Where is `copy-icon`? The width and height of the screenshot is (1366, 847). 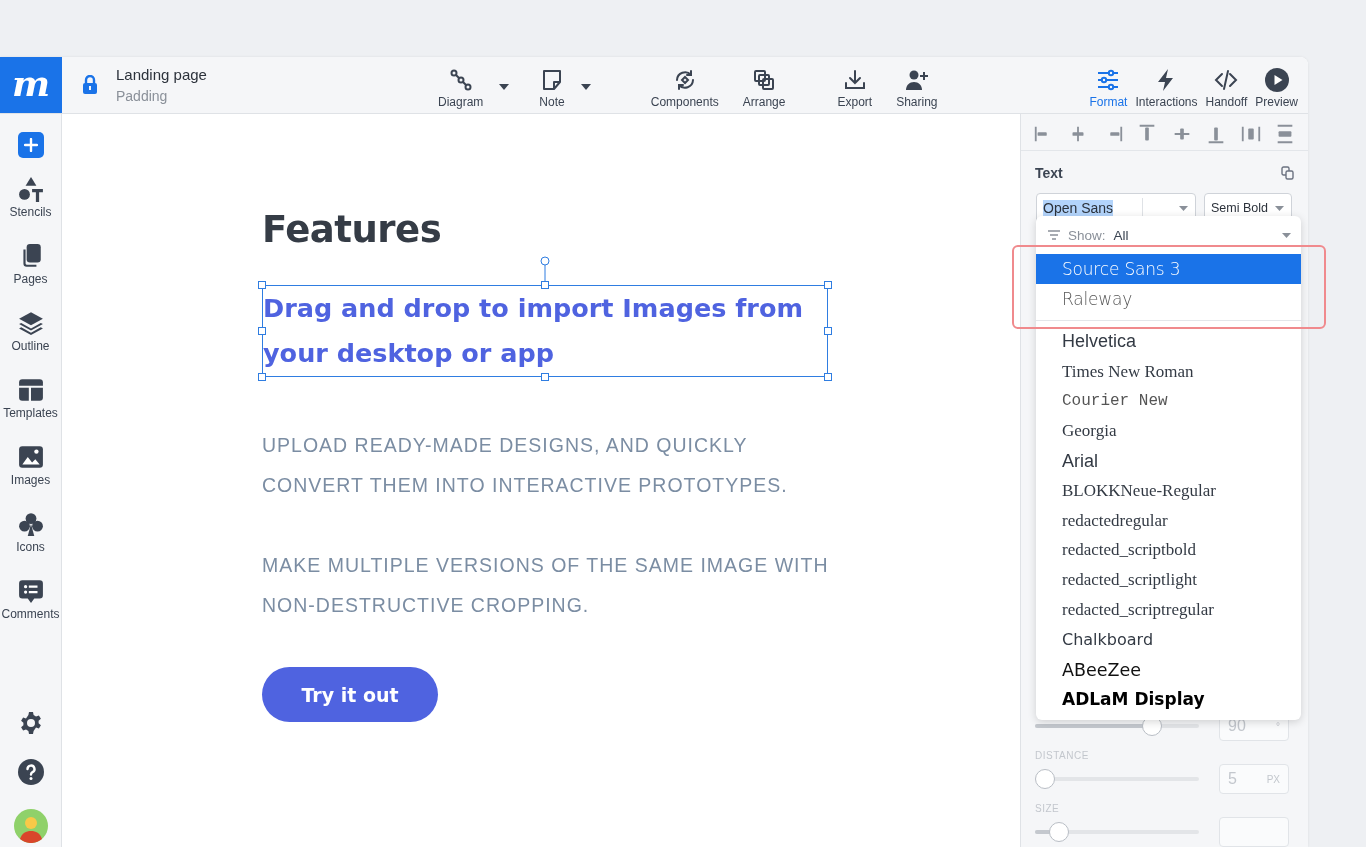 copy-icon is located at coordinates (1287, 173).